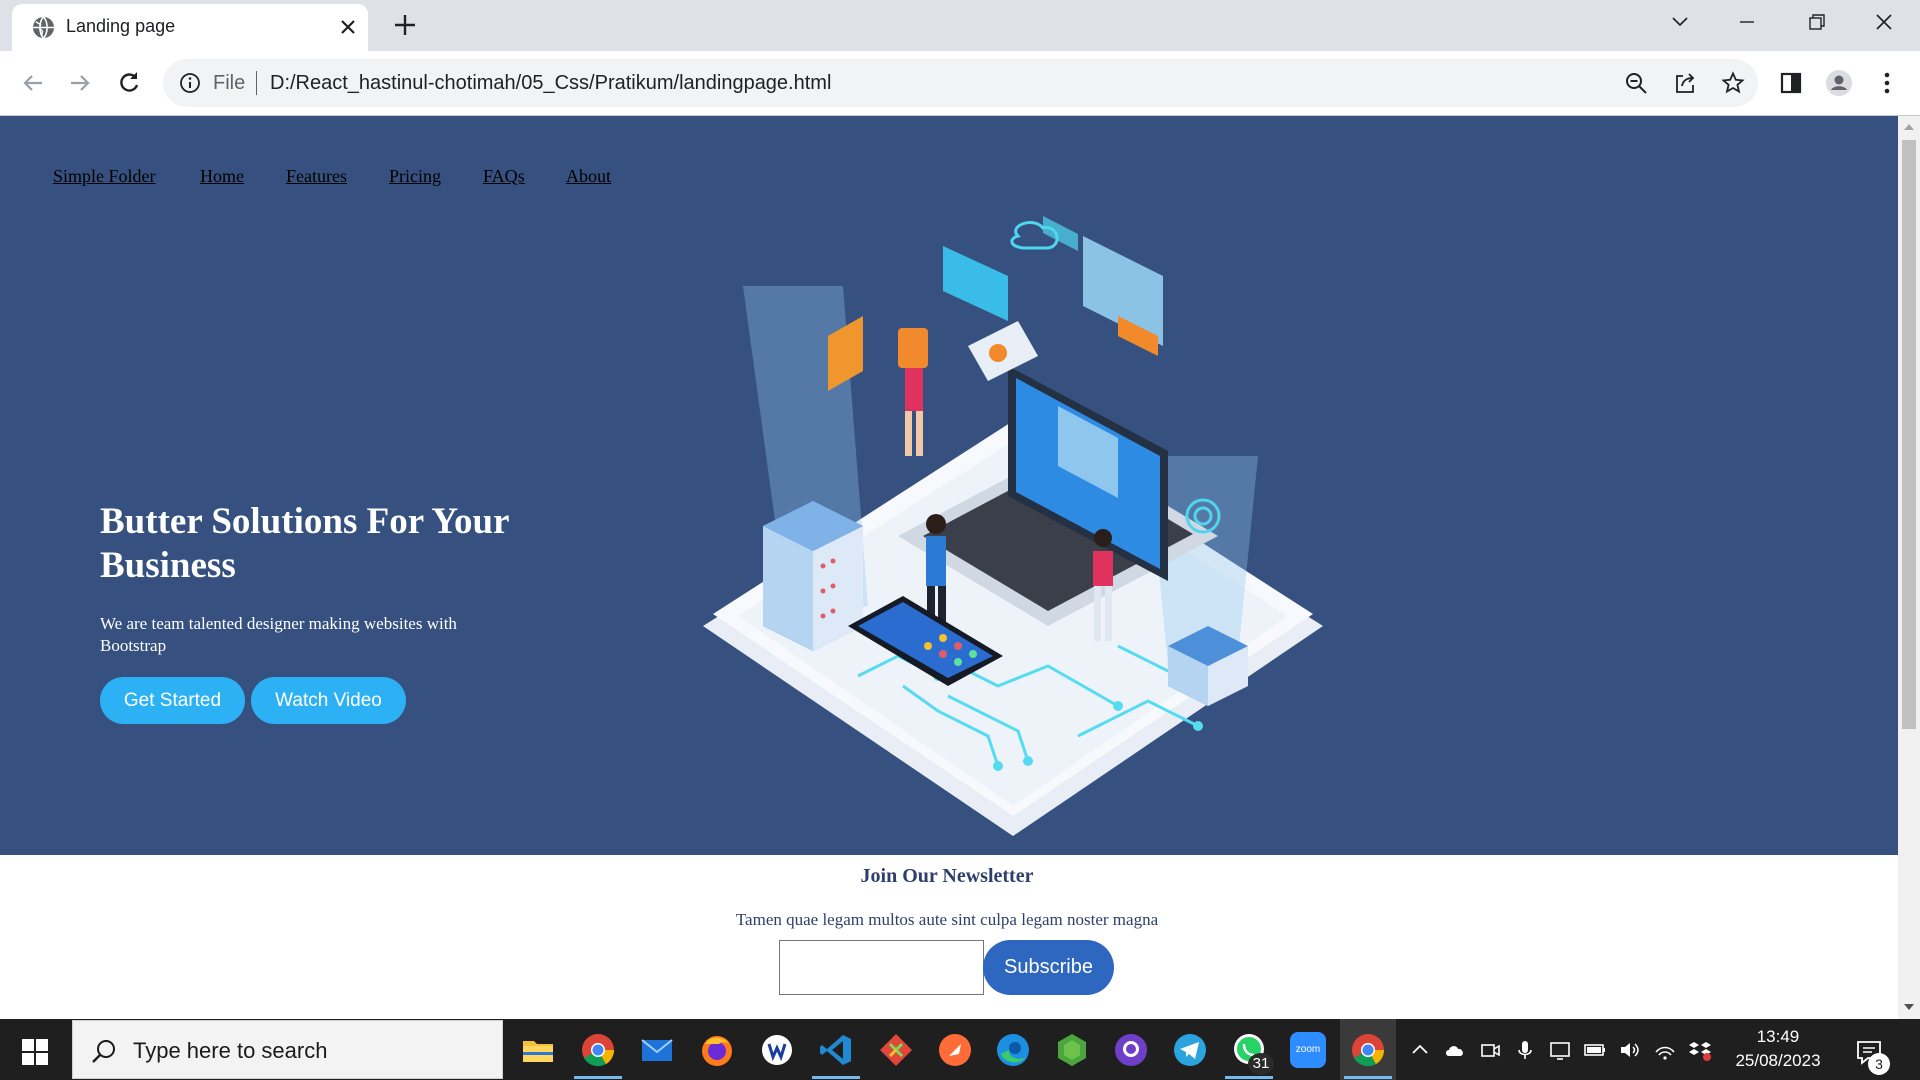 This screenshot has height=1080, width=1920. I want to click on microphone-icon, so click(1525, 1050).